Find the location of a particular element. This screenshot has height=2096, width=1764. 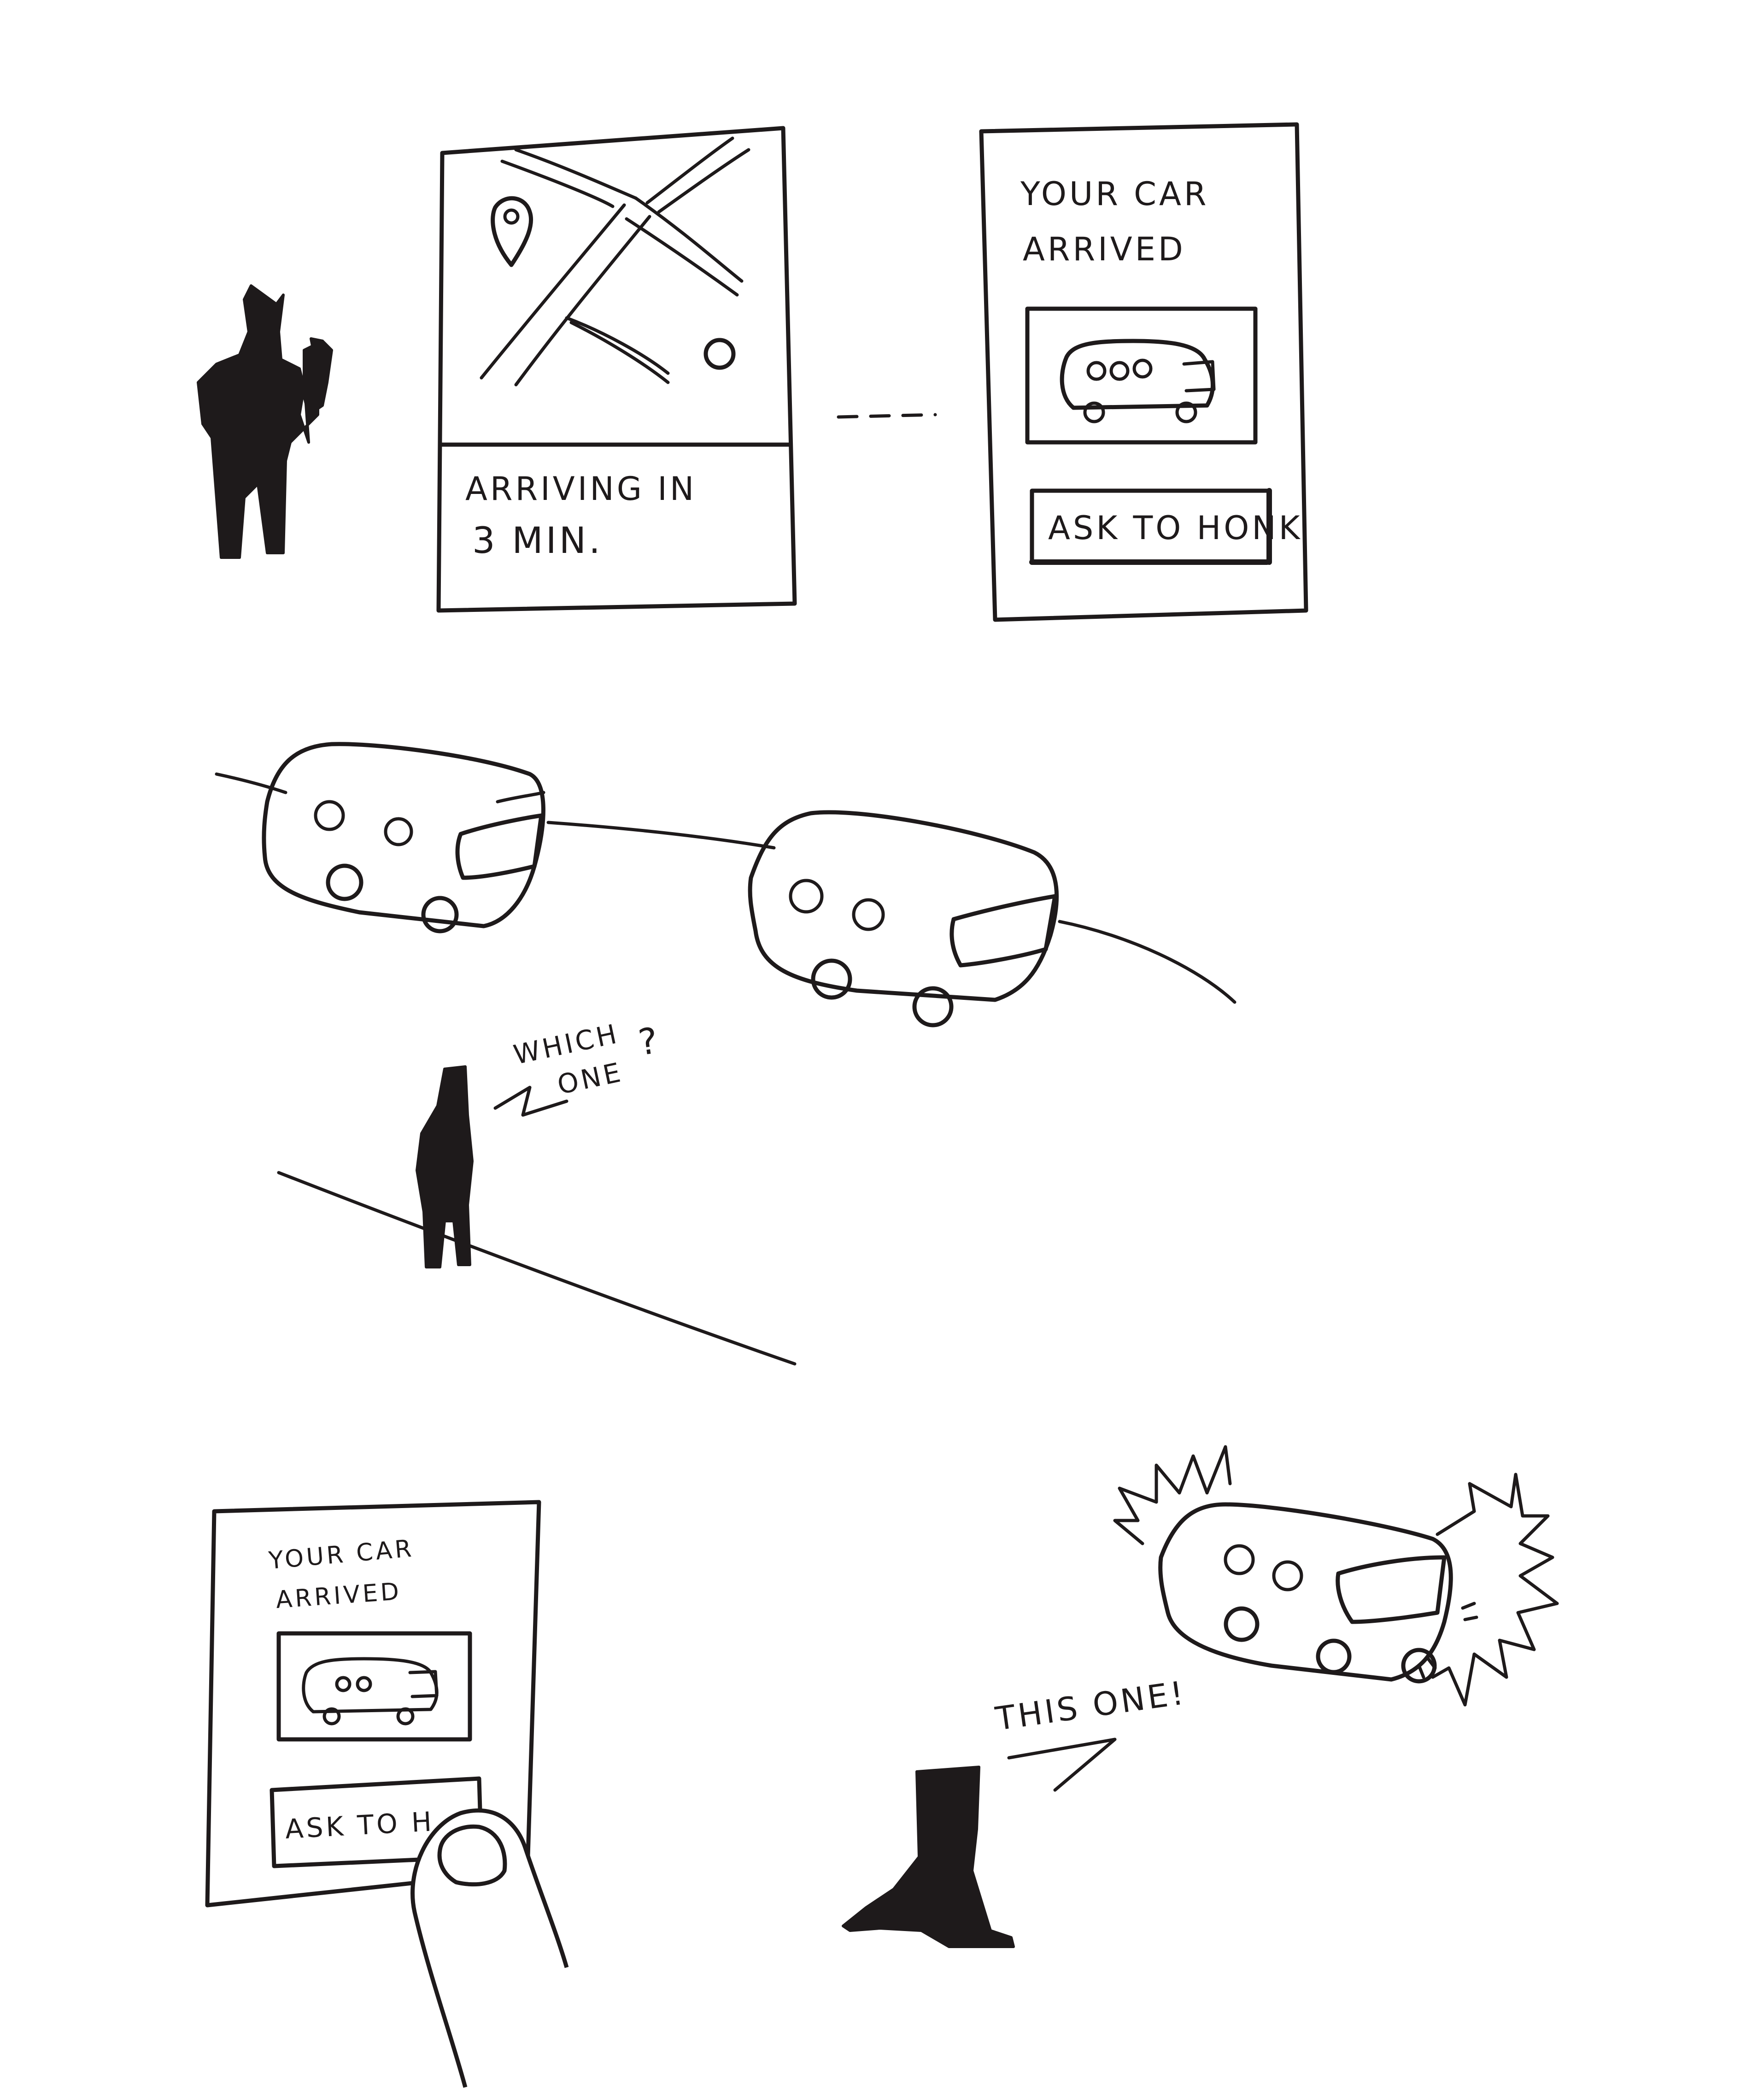

screen-transition-connector is located at coordinates (887, 416).